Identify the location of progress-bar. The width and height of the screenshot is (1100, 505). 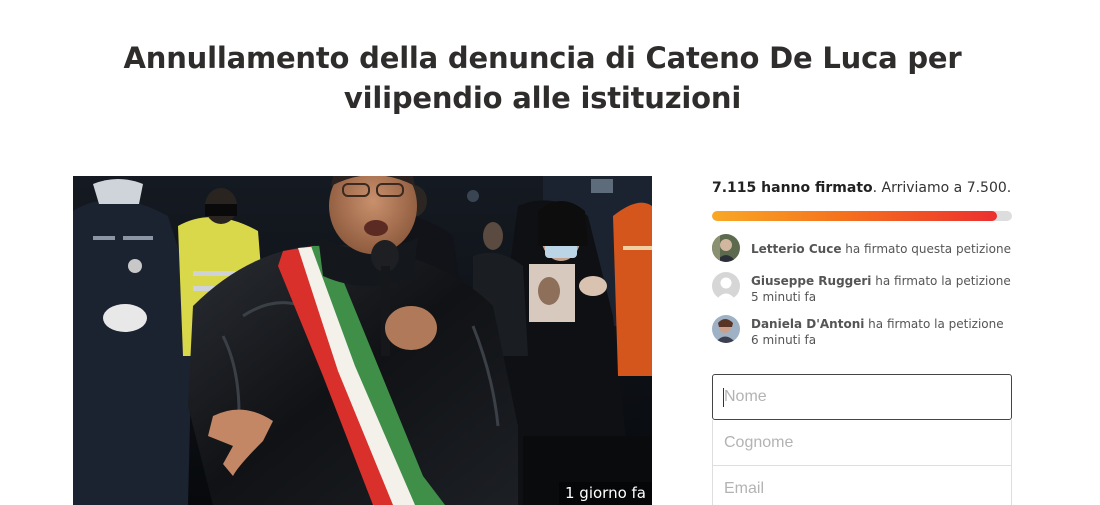
(862, 216).